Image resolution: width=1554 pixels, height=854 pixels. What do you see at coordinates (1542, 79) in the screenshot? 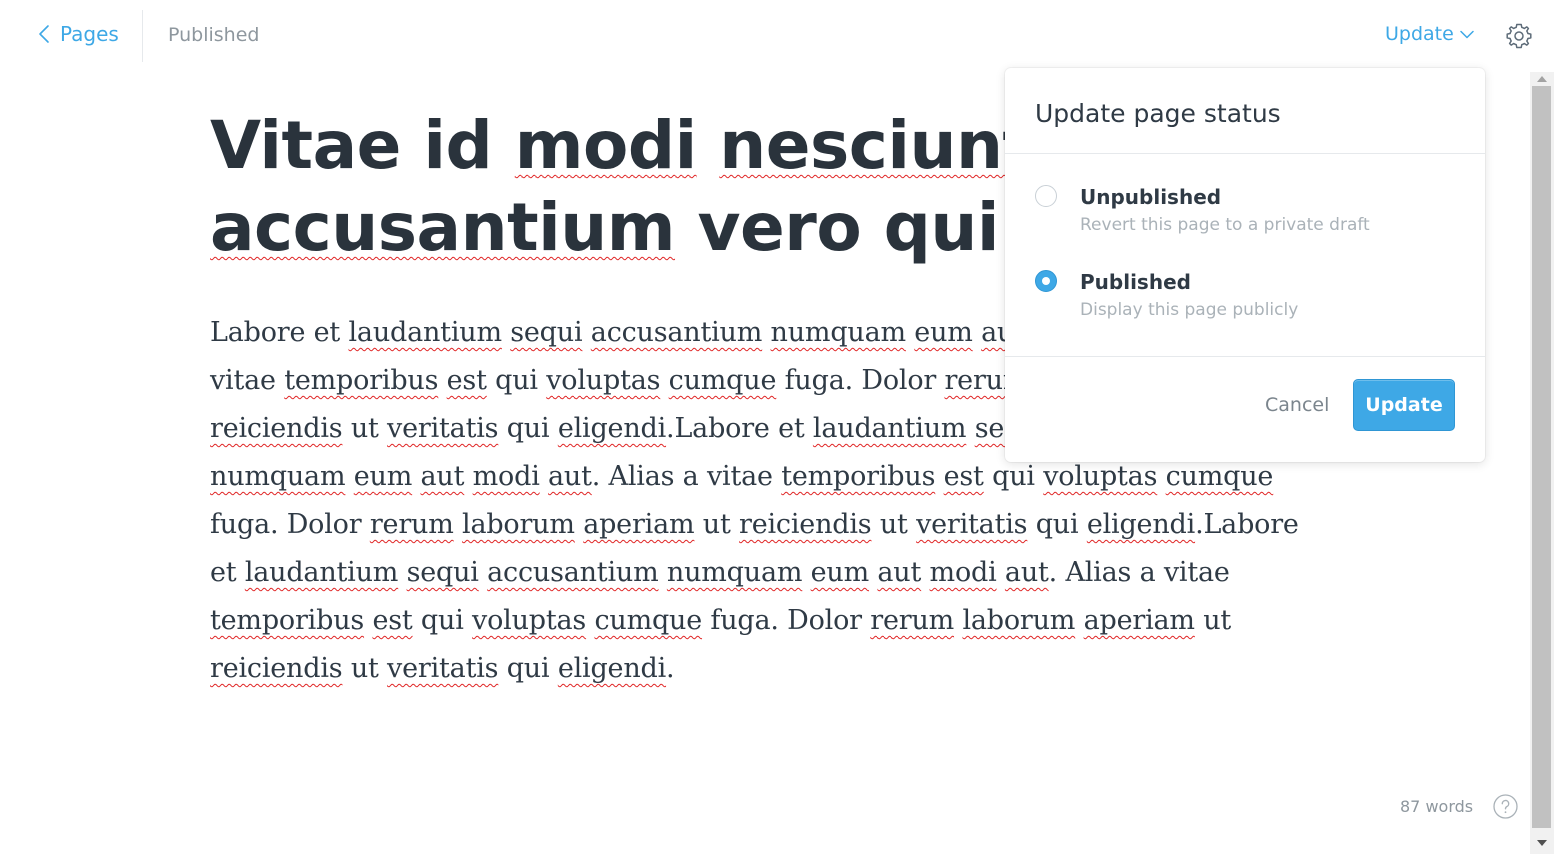
I see `scroll-up-arrow-icon` at bounding box center [1542, 79].